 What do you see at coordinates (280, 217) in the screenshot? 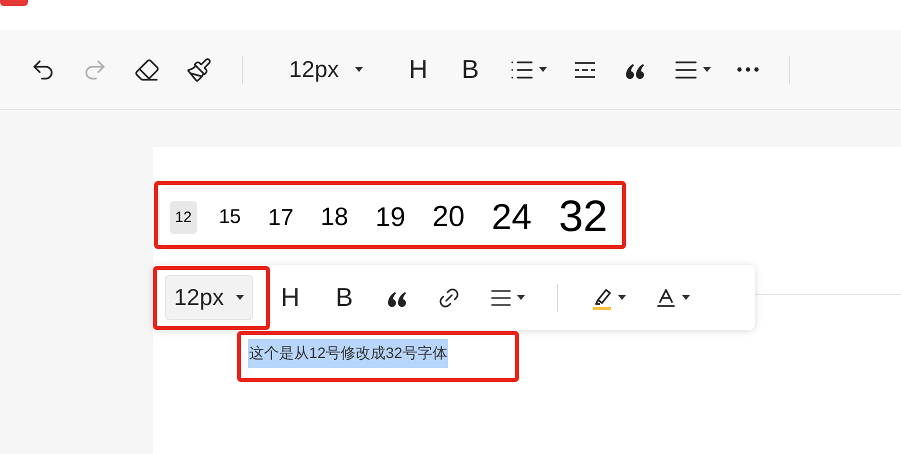
I see `font-size-option: 17` at bounding box center [280, 217].